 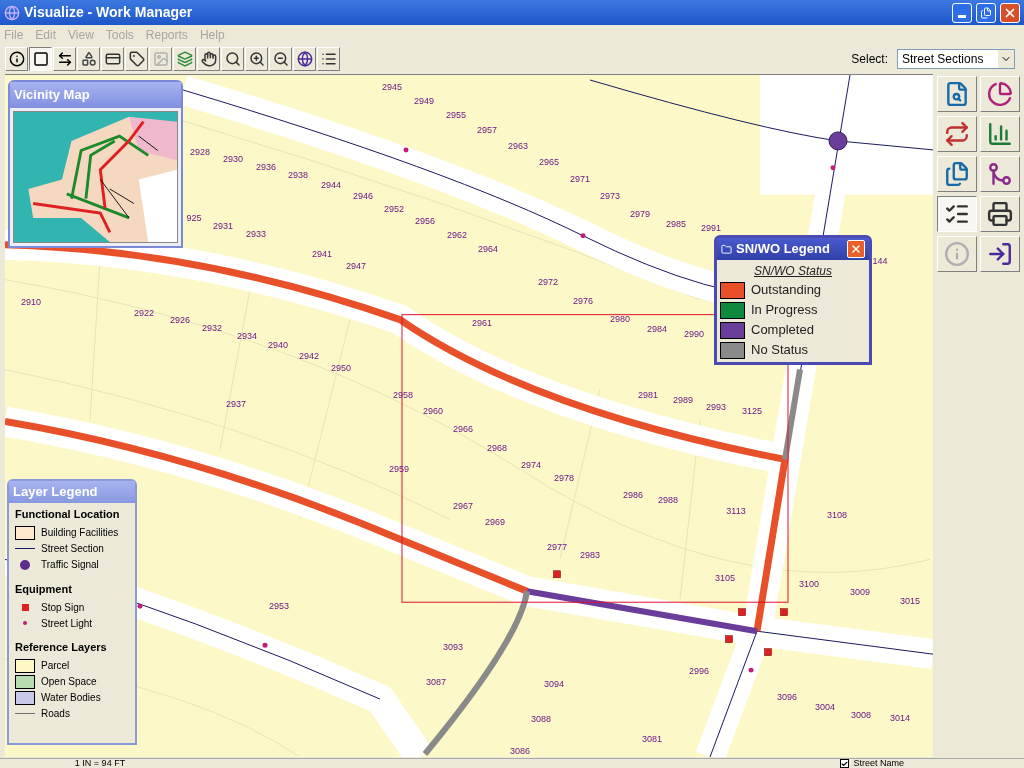 I want to click on parcel-number: 2952, so click(x=394, y=209).